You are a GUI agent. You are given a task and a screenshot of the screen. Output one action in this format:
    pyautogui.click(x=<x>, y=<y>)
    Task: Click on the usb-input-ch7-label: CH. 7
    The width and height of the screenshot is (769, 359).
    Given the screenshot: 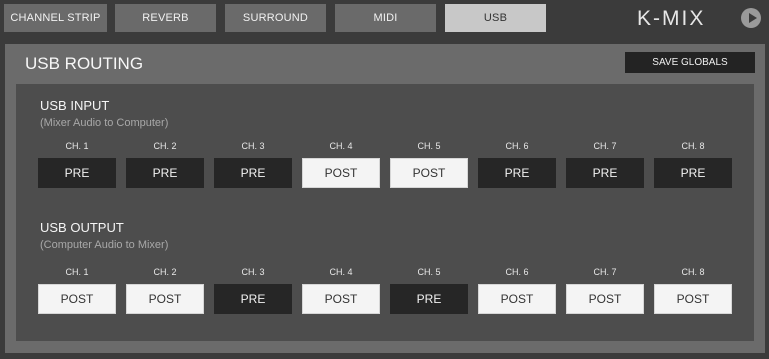 What is the action you would take?
    pyautogui.click(x=605, y=146)
    